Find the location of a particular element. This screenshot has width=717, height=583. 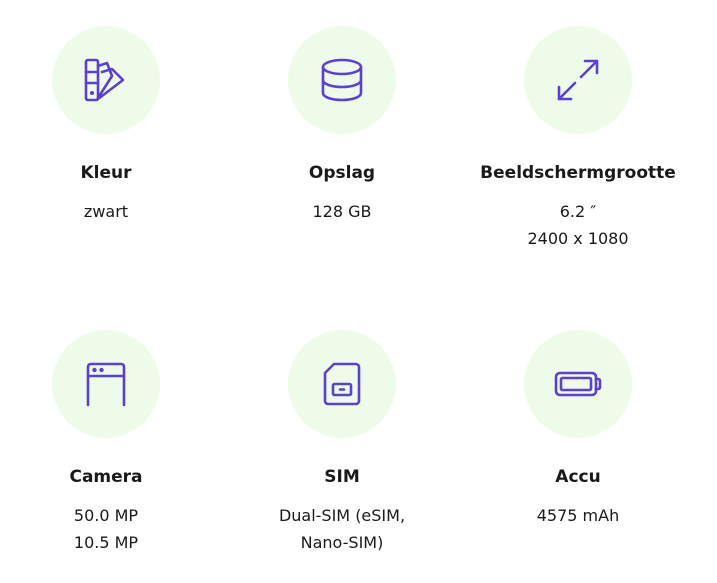

spec-values: 50.0 MP 10.5 MP is located at coordinates (112, 529).